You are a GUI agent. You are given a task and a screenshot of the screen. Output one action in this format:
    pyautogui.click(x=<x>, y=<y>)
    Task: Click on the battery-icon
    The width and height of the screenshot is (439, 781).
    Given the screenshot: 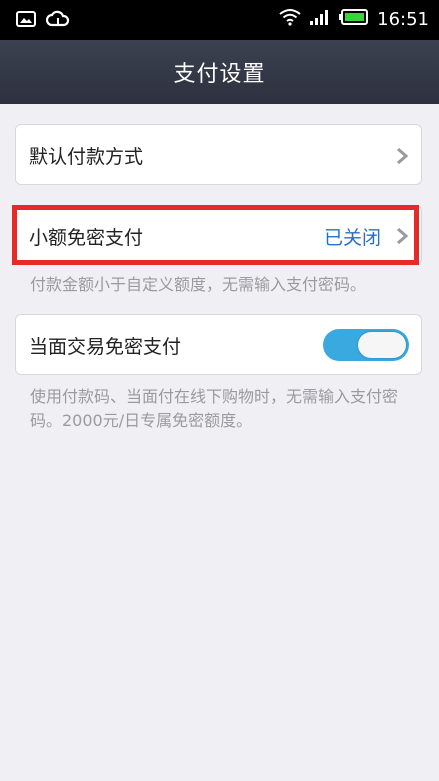 What is the action you would take?
    pyautogui.click(x=354, y=19)
    